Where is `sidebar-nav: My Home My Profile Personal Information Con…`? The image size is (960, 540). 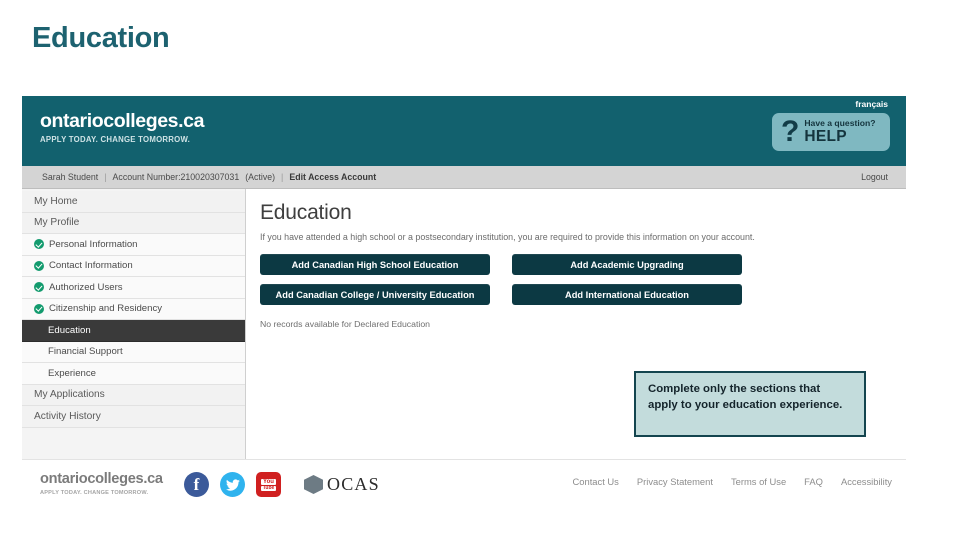
sidebar-nav: My Home My Profile Personal Information Con… is located at coordinates (134, 324).